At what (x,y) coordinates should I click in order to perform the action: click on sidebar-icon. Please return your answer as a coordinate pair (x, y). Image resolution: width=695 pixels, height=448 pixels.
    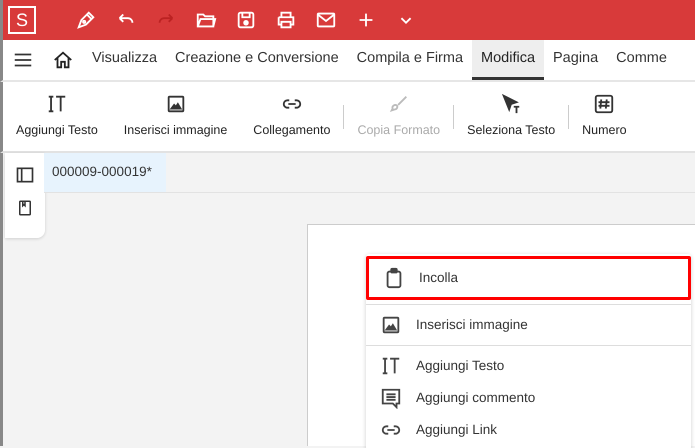
    Looking at the image, I should click on (25, 175).